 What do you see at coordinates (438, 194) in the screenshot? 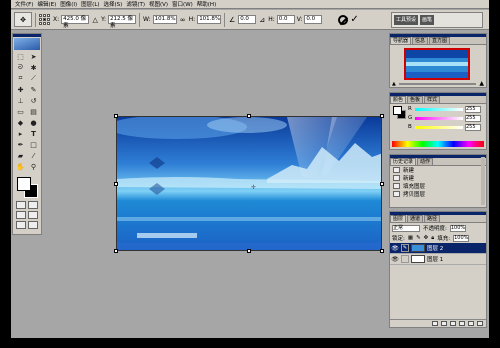
I see `history-item: 拷贝图层` at bounding box center [438, 194].